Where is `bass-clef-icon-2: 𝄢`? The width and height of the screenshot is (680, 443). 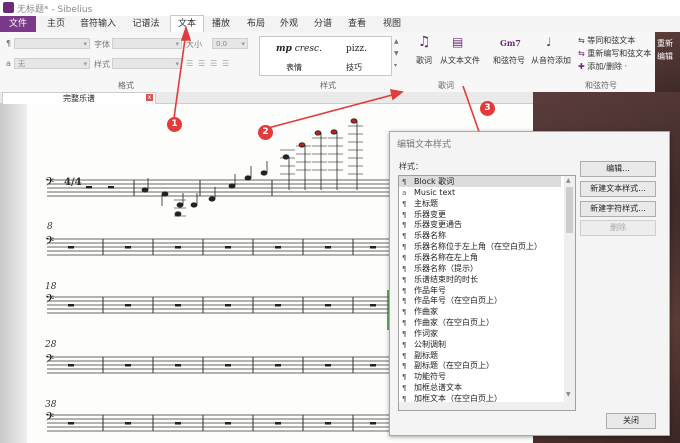
bass-clef-icon-2: 𝄢 is located at coordinates (50, 243).